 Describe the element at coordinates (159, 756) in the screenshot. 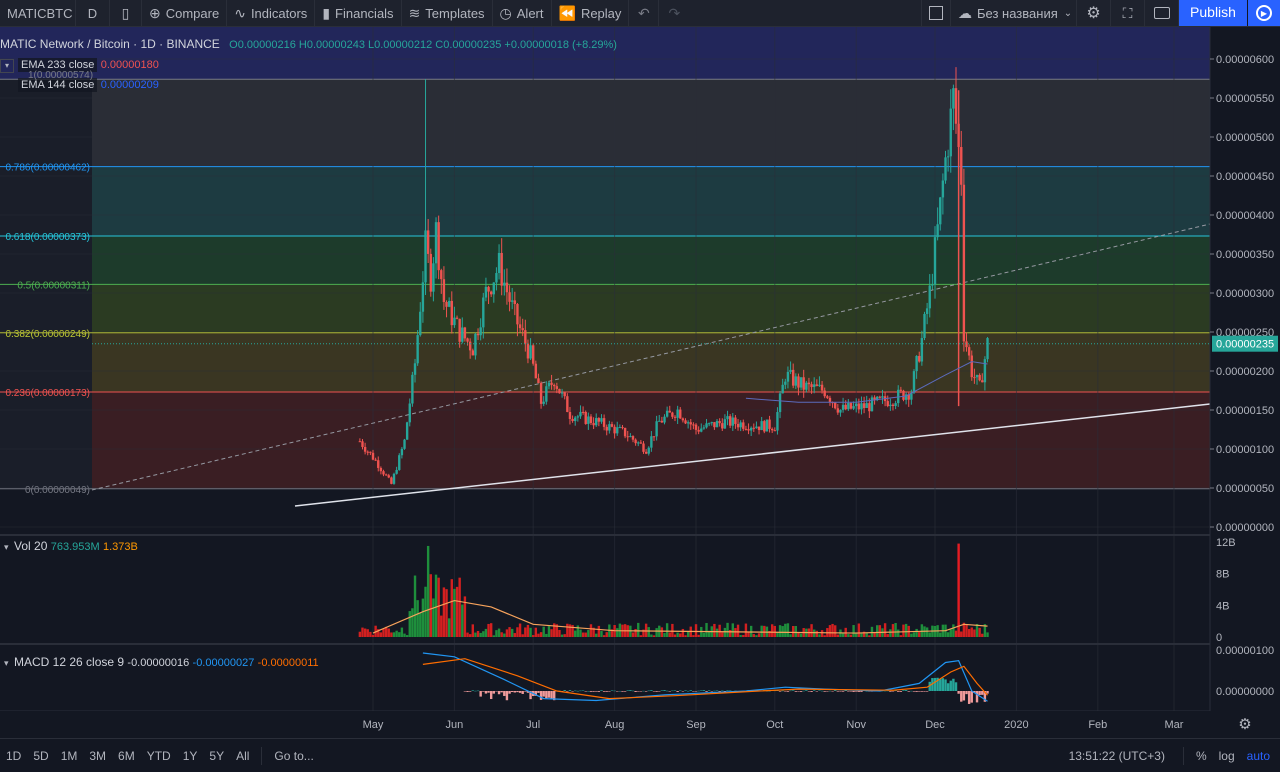

I see `range-button-ytd: YTD` at that location.